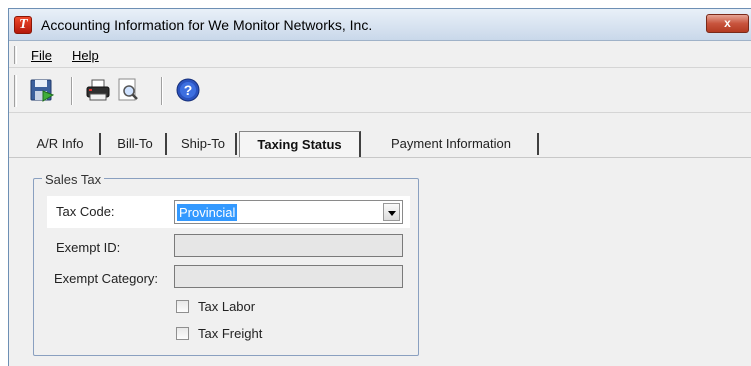 The image size is (751, 366). I want to click on exempt-id-field, so click(288, 245).